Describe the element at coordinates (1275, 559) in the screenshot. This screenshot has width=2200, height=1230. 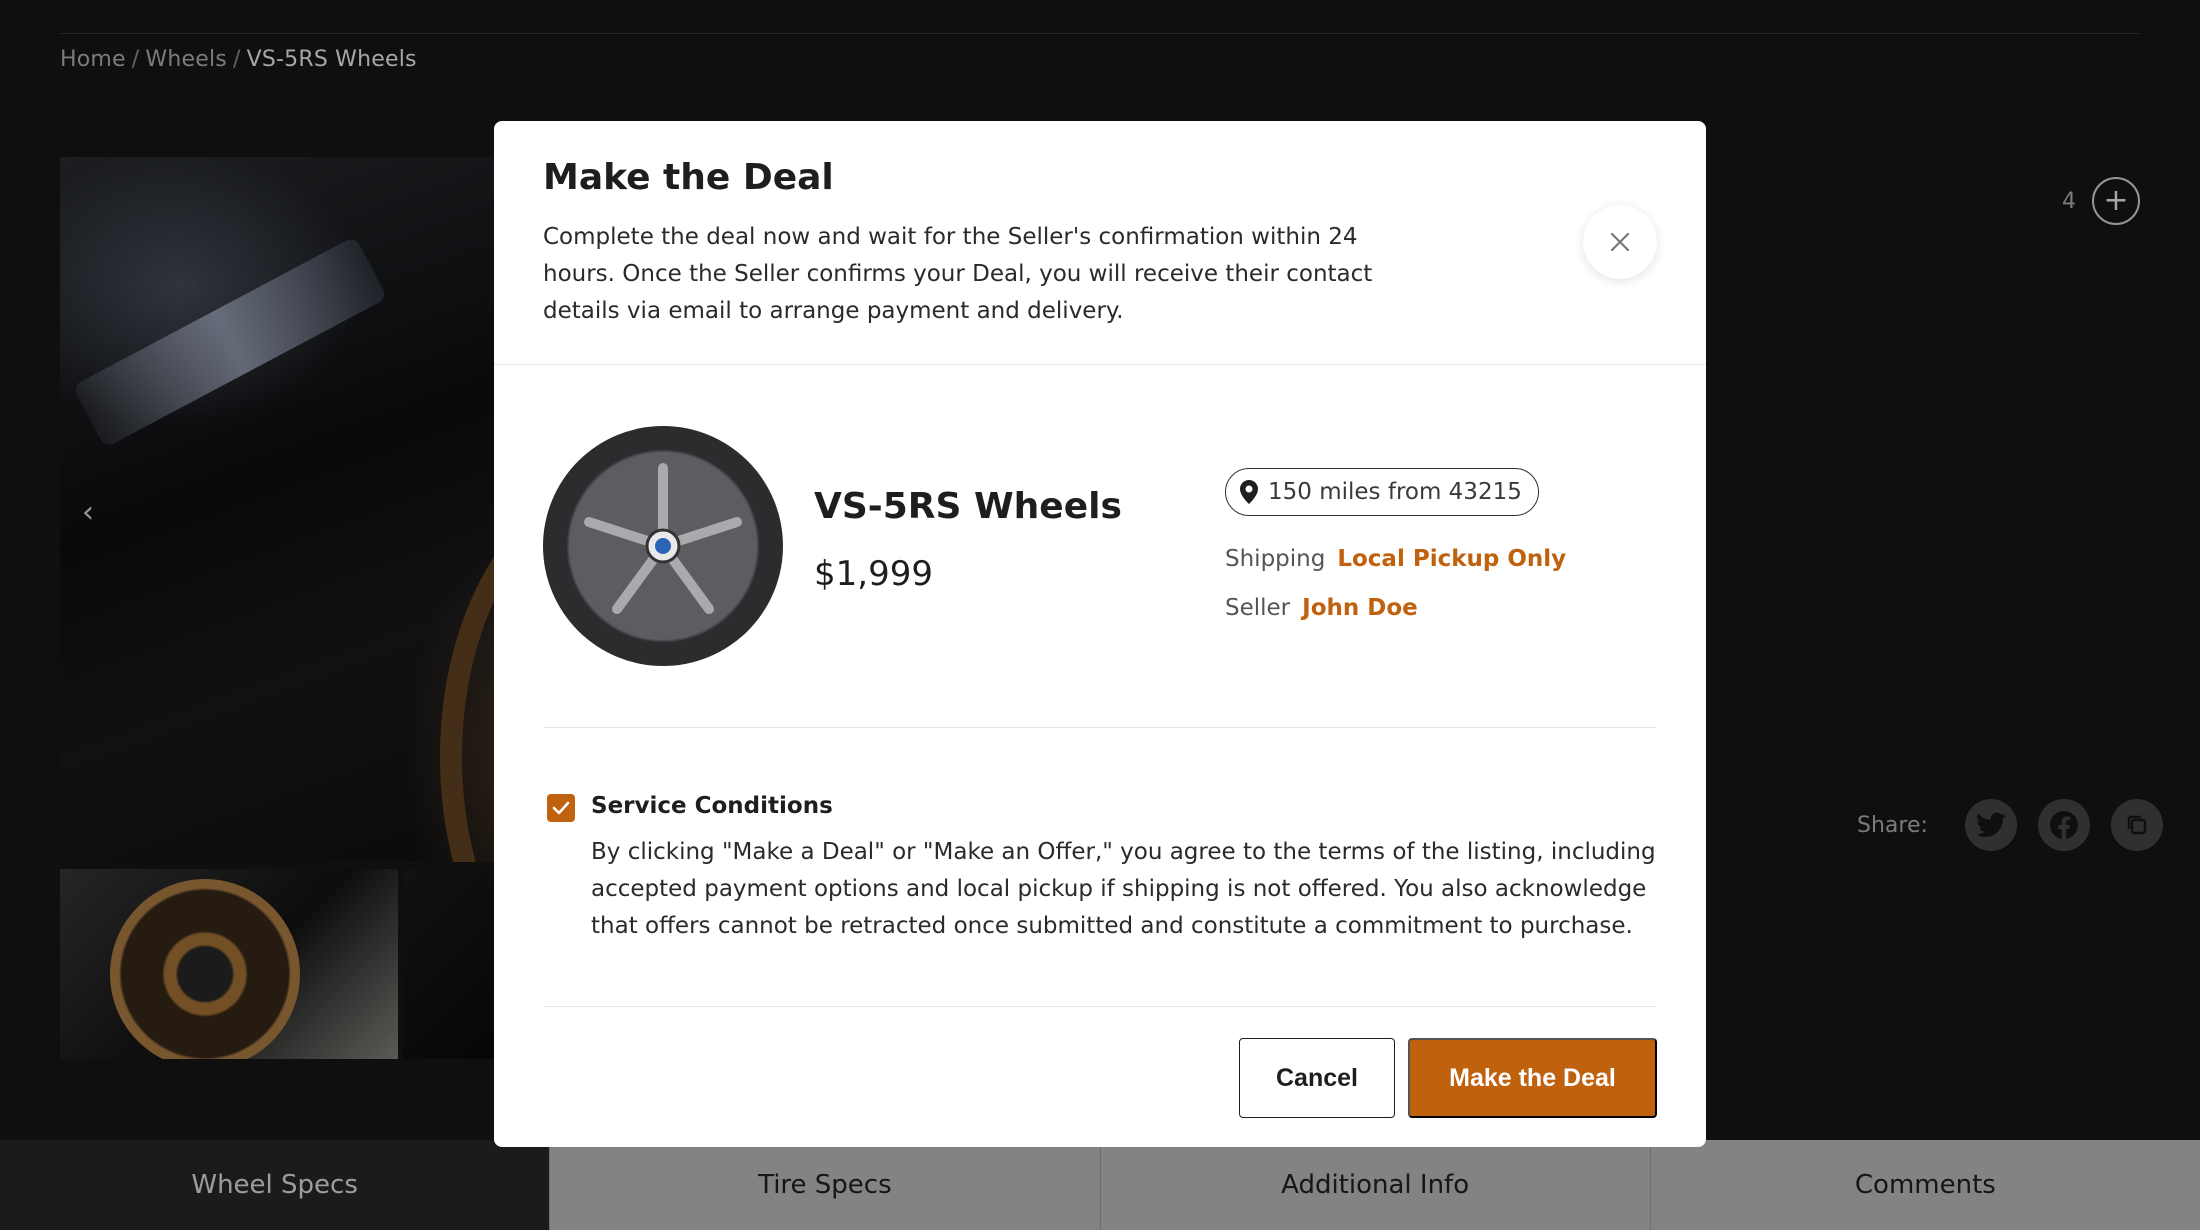
I see `shipping-label: Shipping` at that location.